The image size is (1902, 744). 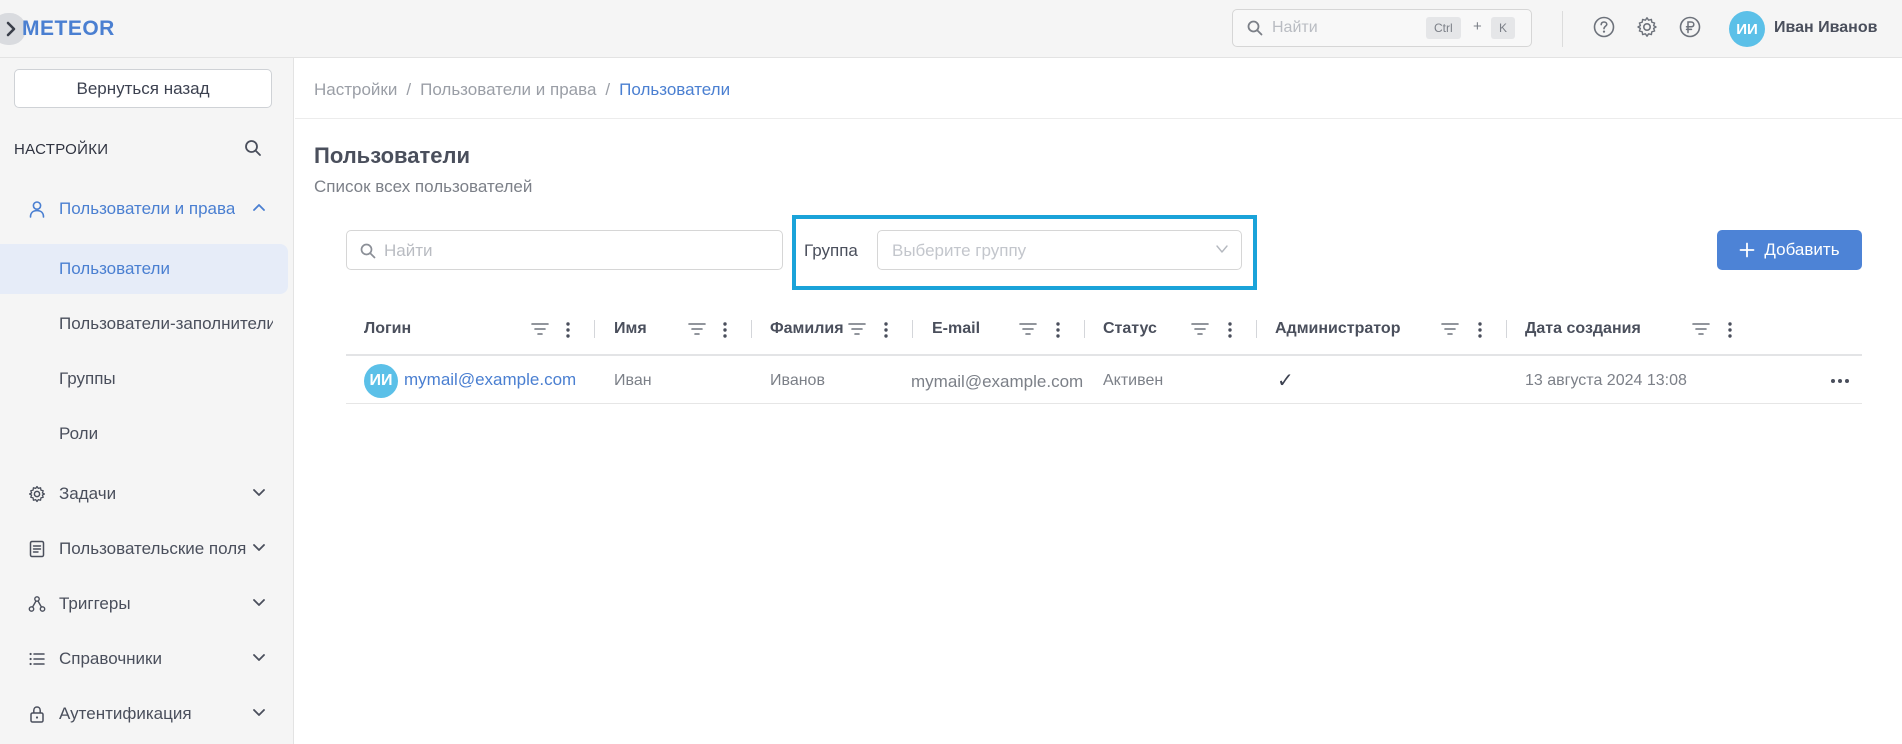 What do you see at coordinates (1562, 29) in the screenshot?
I see `topbar-divider` at bounding box center [1562, 29].